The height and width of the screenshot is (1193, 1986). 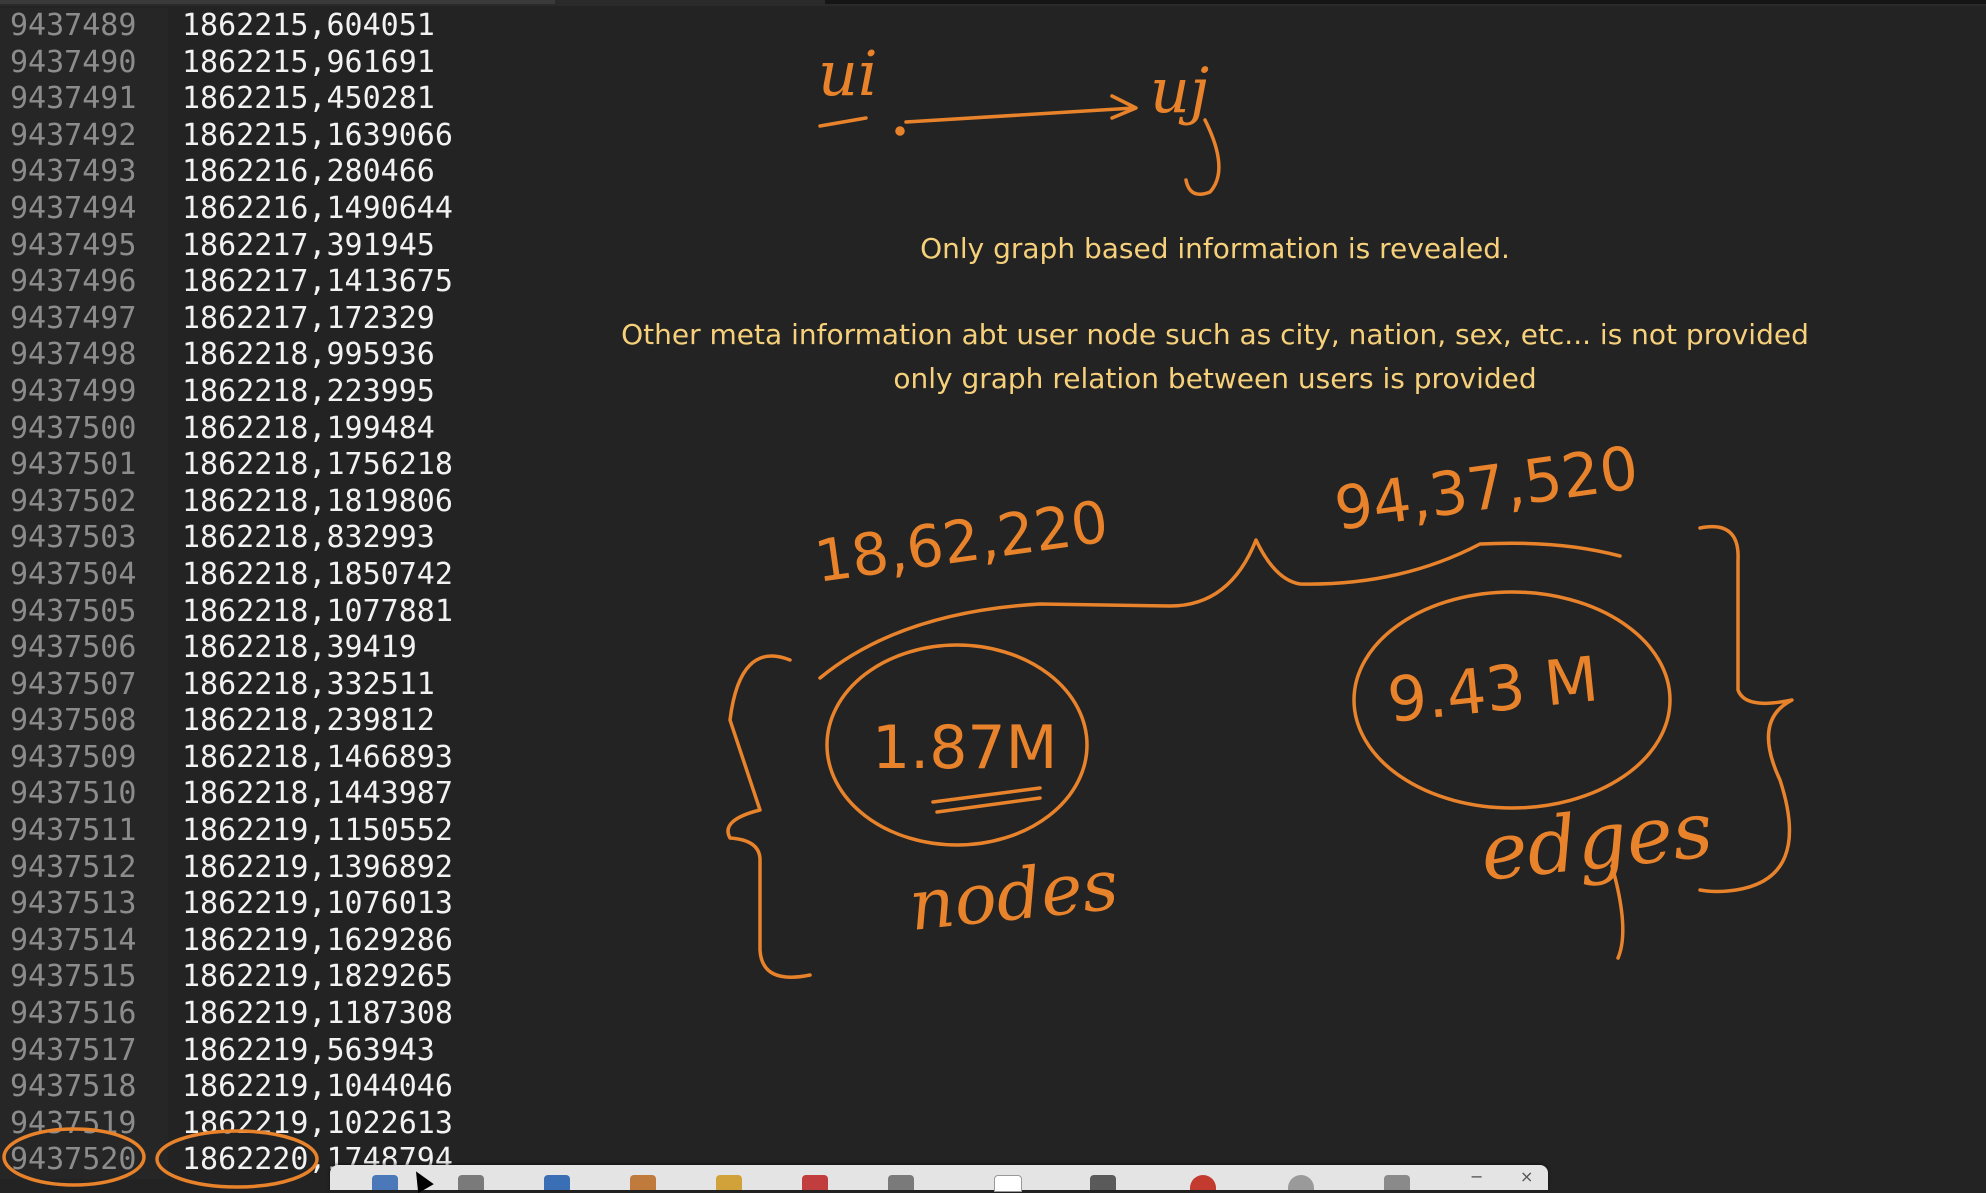 What do you see at coordinates (1746, 709) in the screenshot?
I see `right-brace` at bounding box center [1746, 709].